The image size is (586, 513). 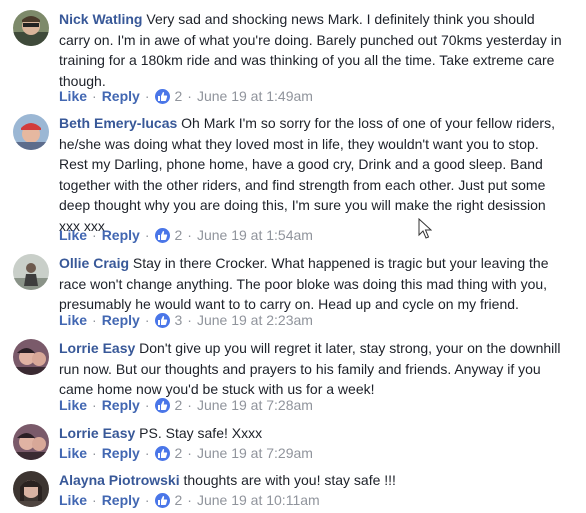 What do you see at coordinates (119, 480) in the screenshot?
I see `comment-author: Alayna Piotrowski` at bounding box center [119, 480].